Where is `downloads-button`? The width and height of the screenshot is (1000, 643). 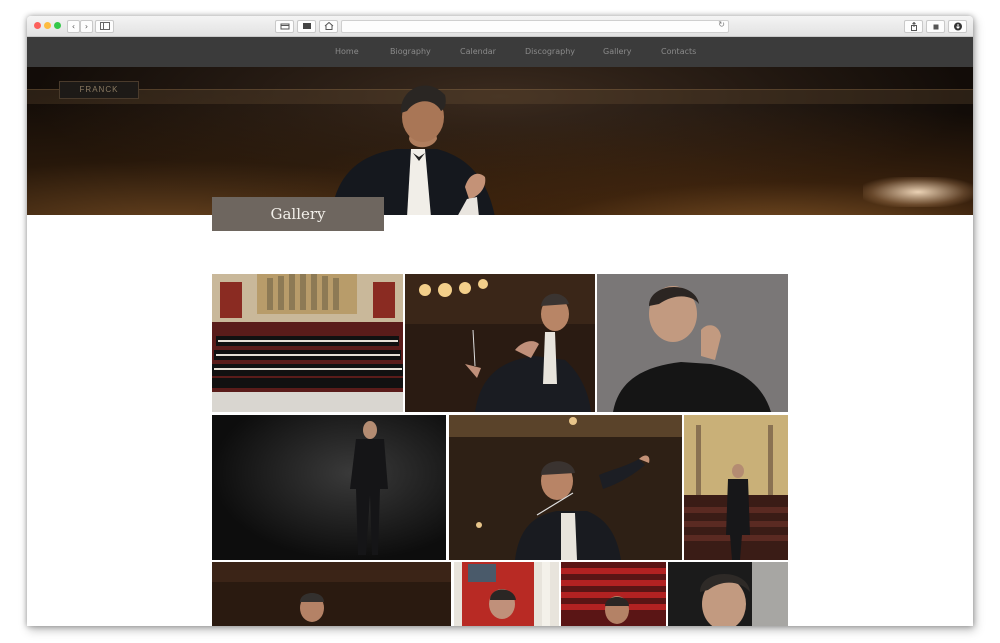
downloads-button is located at coordinates (957, 26).